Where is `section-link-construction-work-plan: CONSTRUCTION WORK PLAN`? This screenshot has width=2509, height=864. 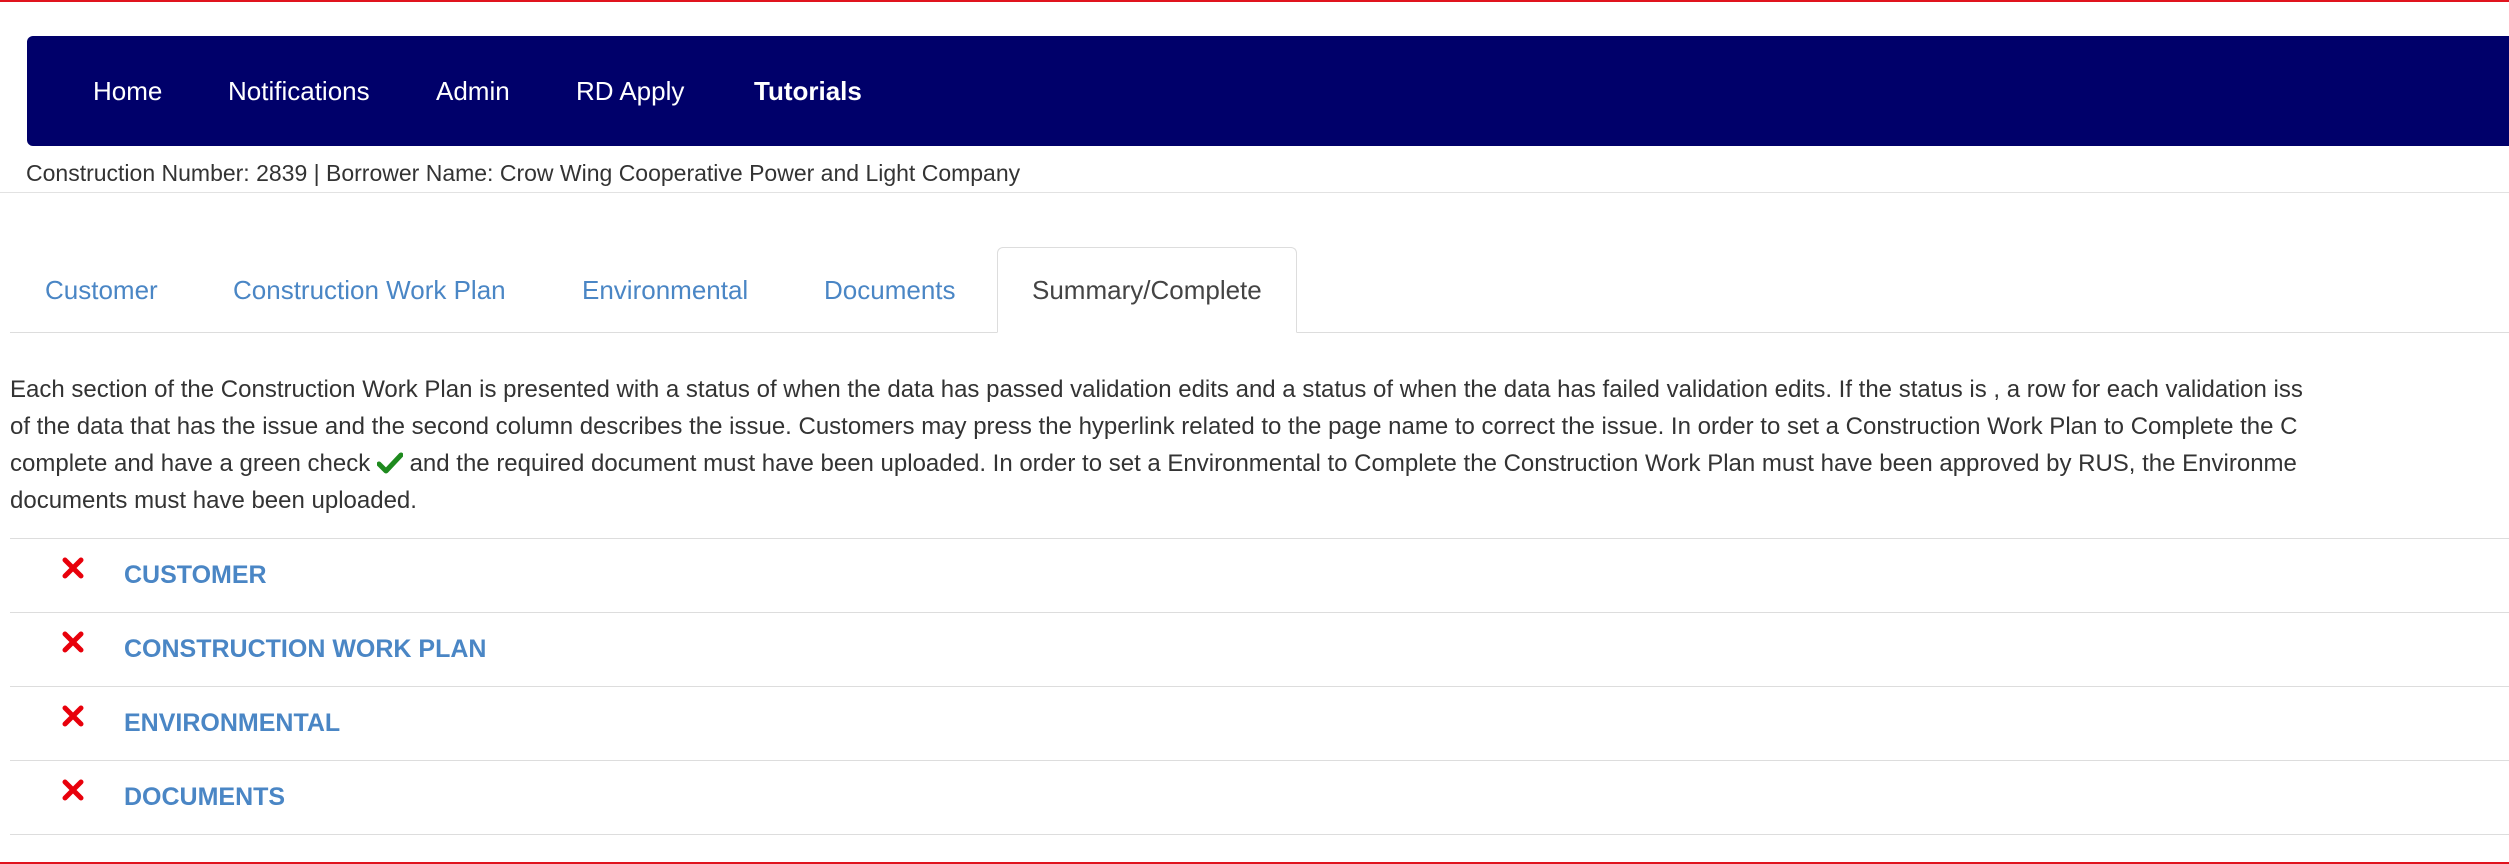
section-link-construction-work-plan: CONSTRUCTION WORK PLAN is located at coordinates (305, 649).